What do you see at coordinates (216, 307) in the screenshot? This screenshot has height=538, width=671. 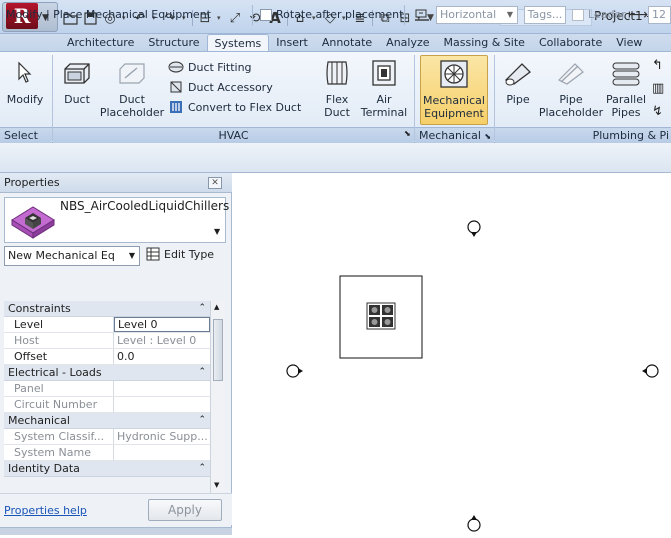 I see `scroll-up-icon: ▲` at bounding box center [216, 307].